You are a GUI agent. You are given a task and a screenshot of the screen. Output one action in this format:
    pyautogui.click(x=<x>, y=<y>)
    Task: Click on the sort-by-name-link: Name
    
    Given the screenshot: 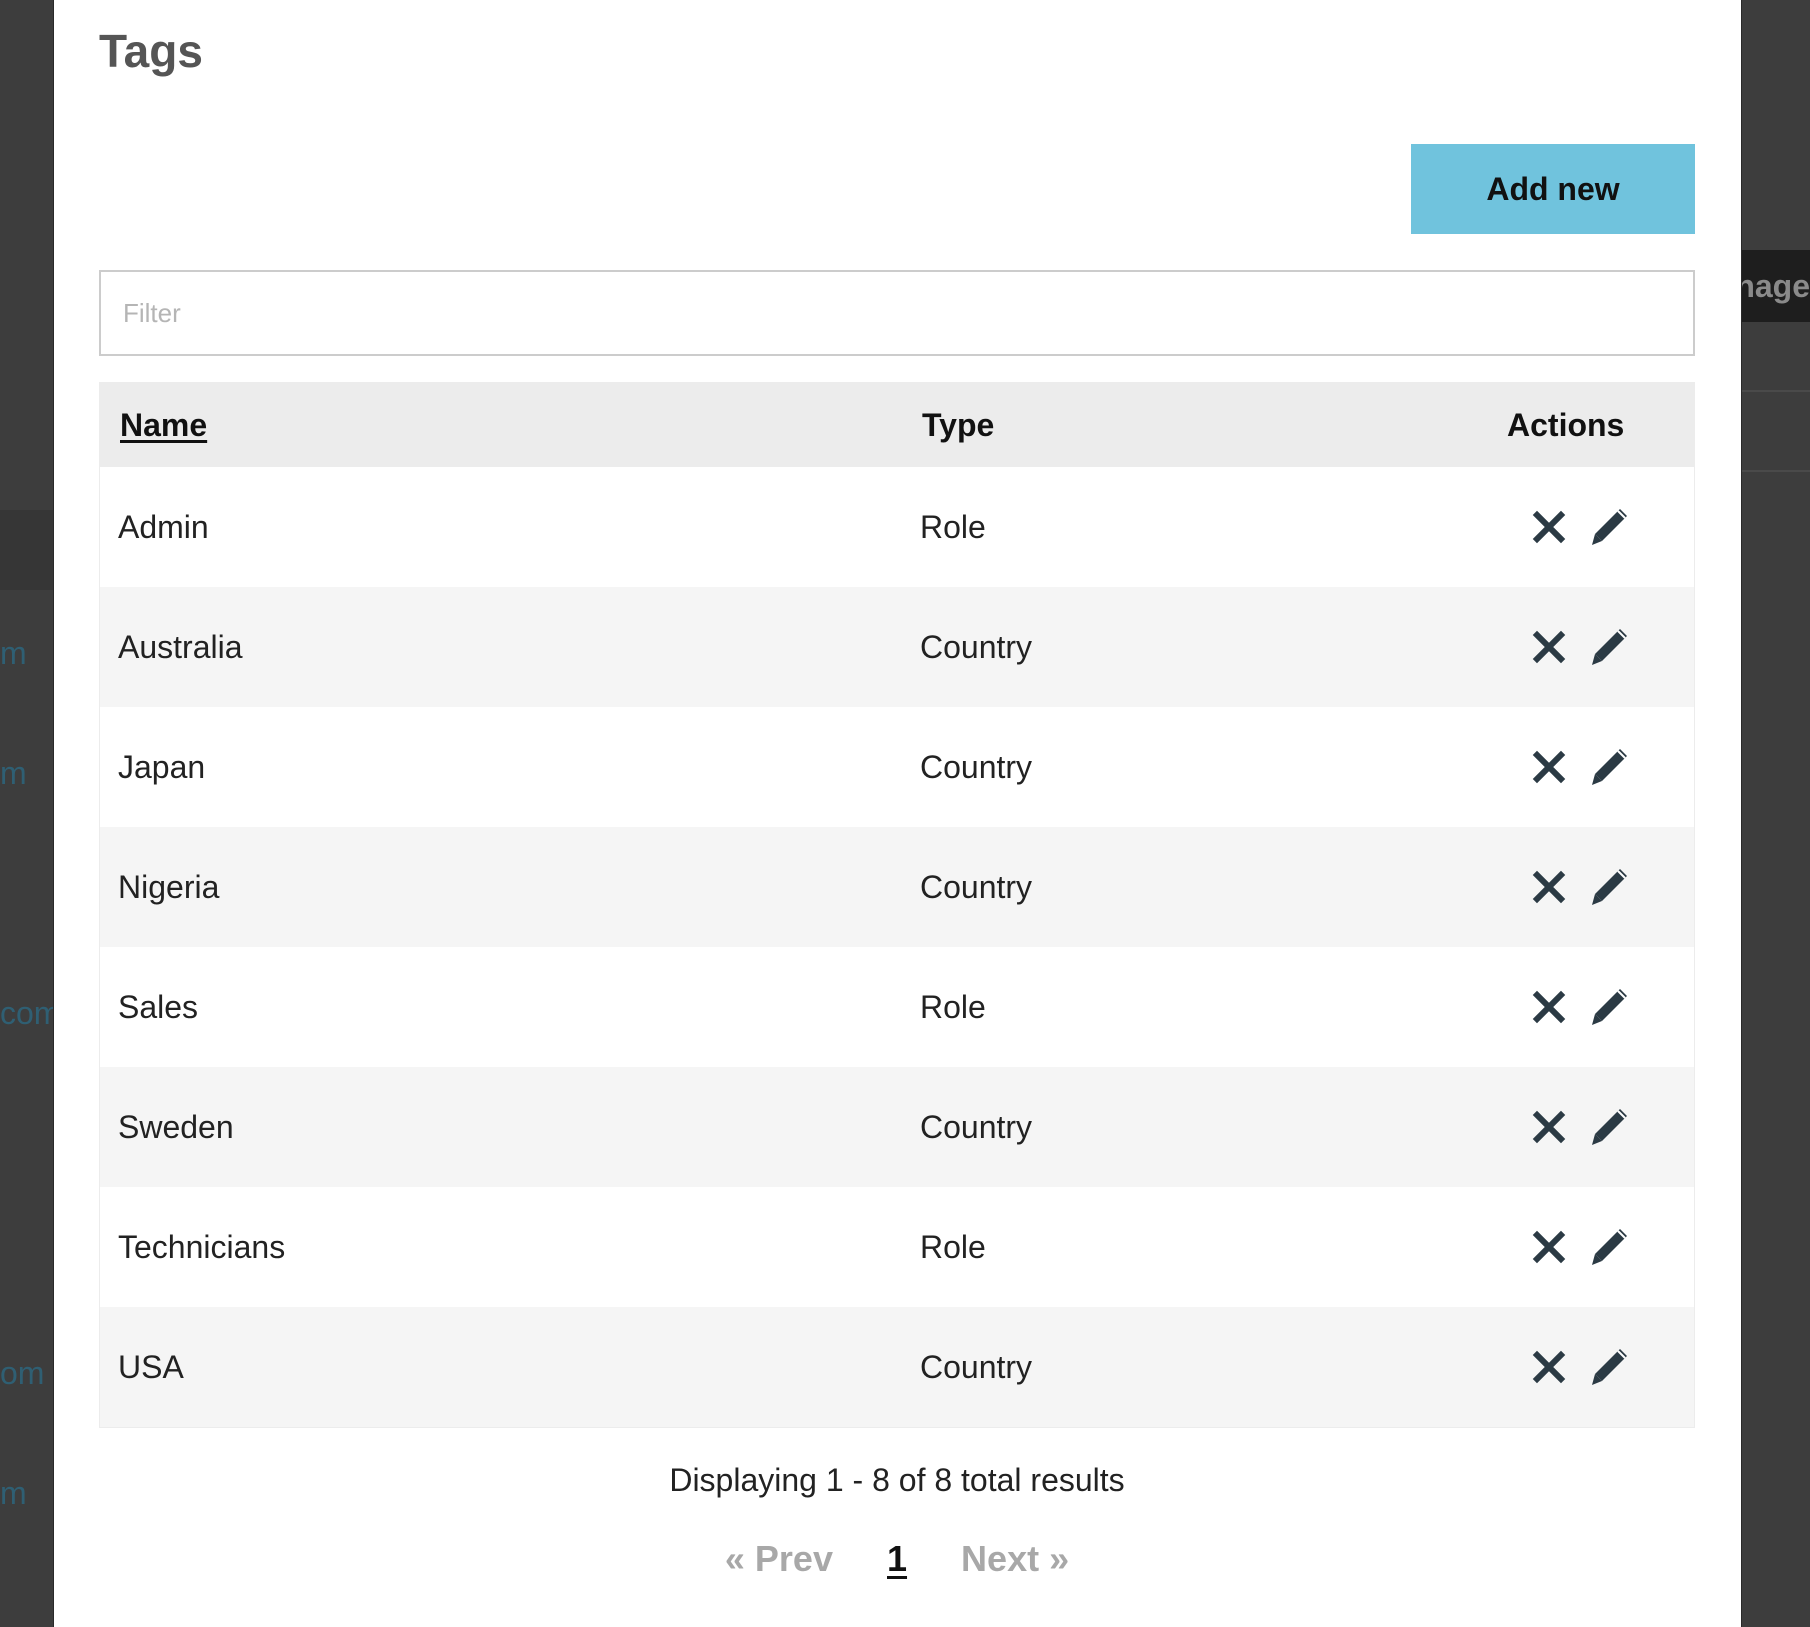 What is the action you would take?
    pyautogui.click(x=163, y=425)
    